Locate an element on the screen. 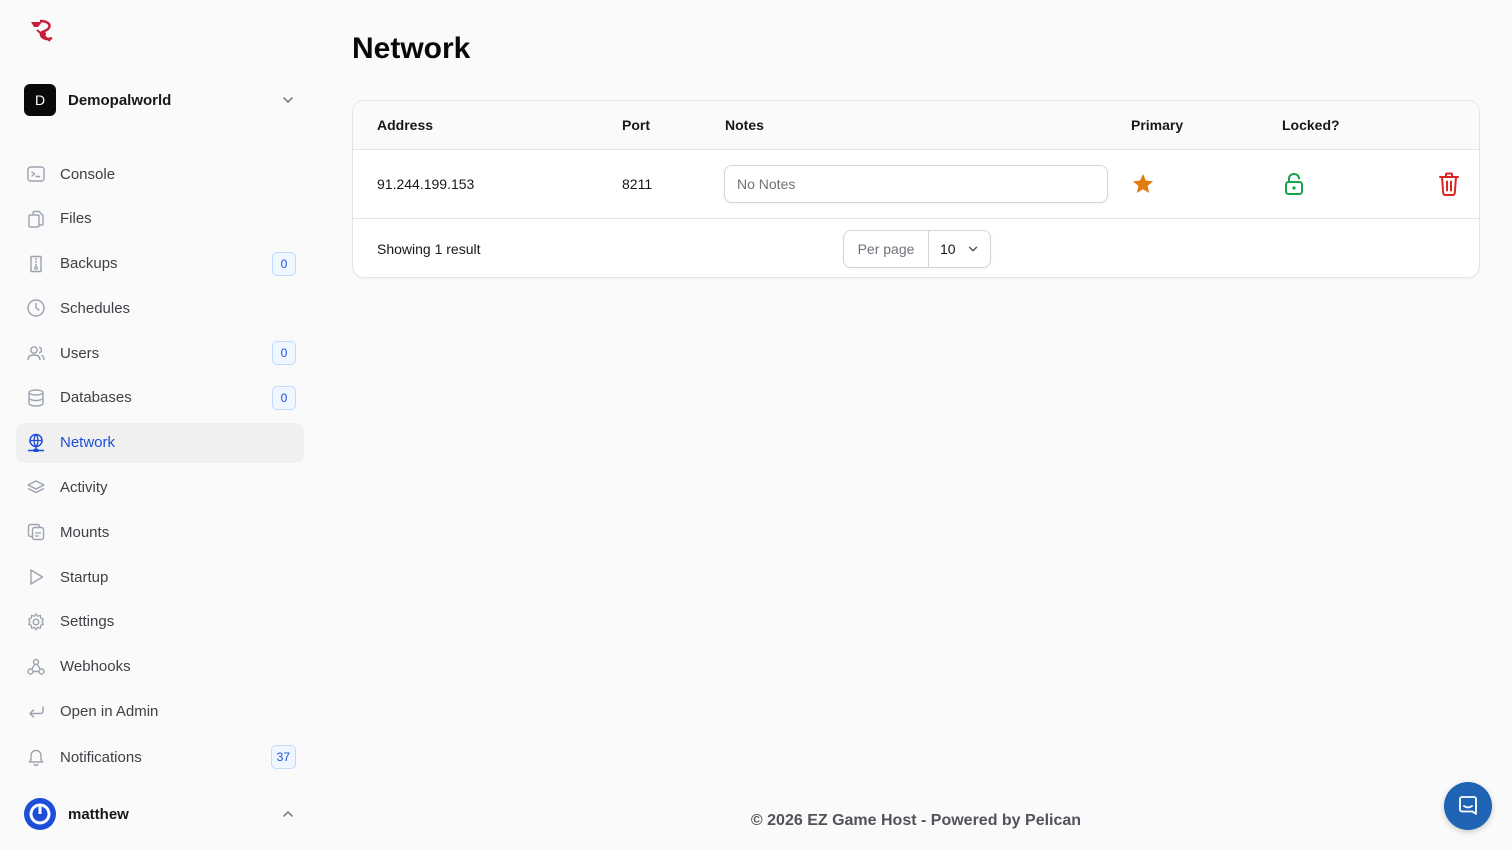 The height and width of the screenshot is (850, 1512). per-page-value: 10 is located at coordinates (948, 249).